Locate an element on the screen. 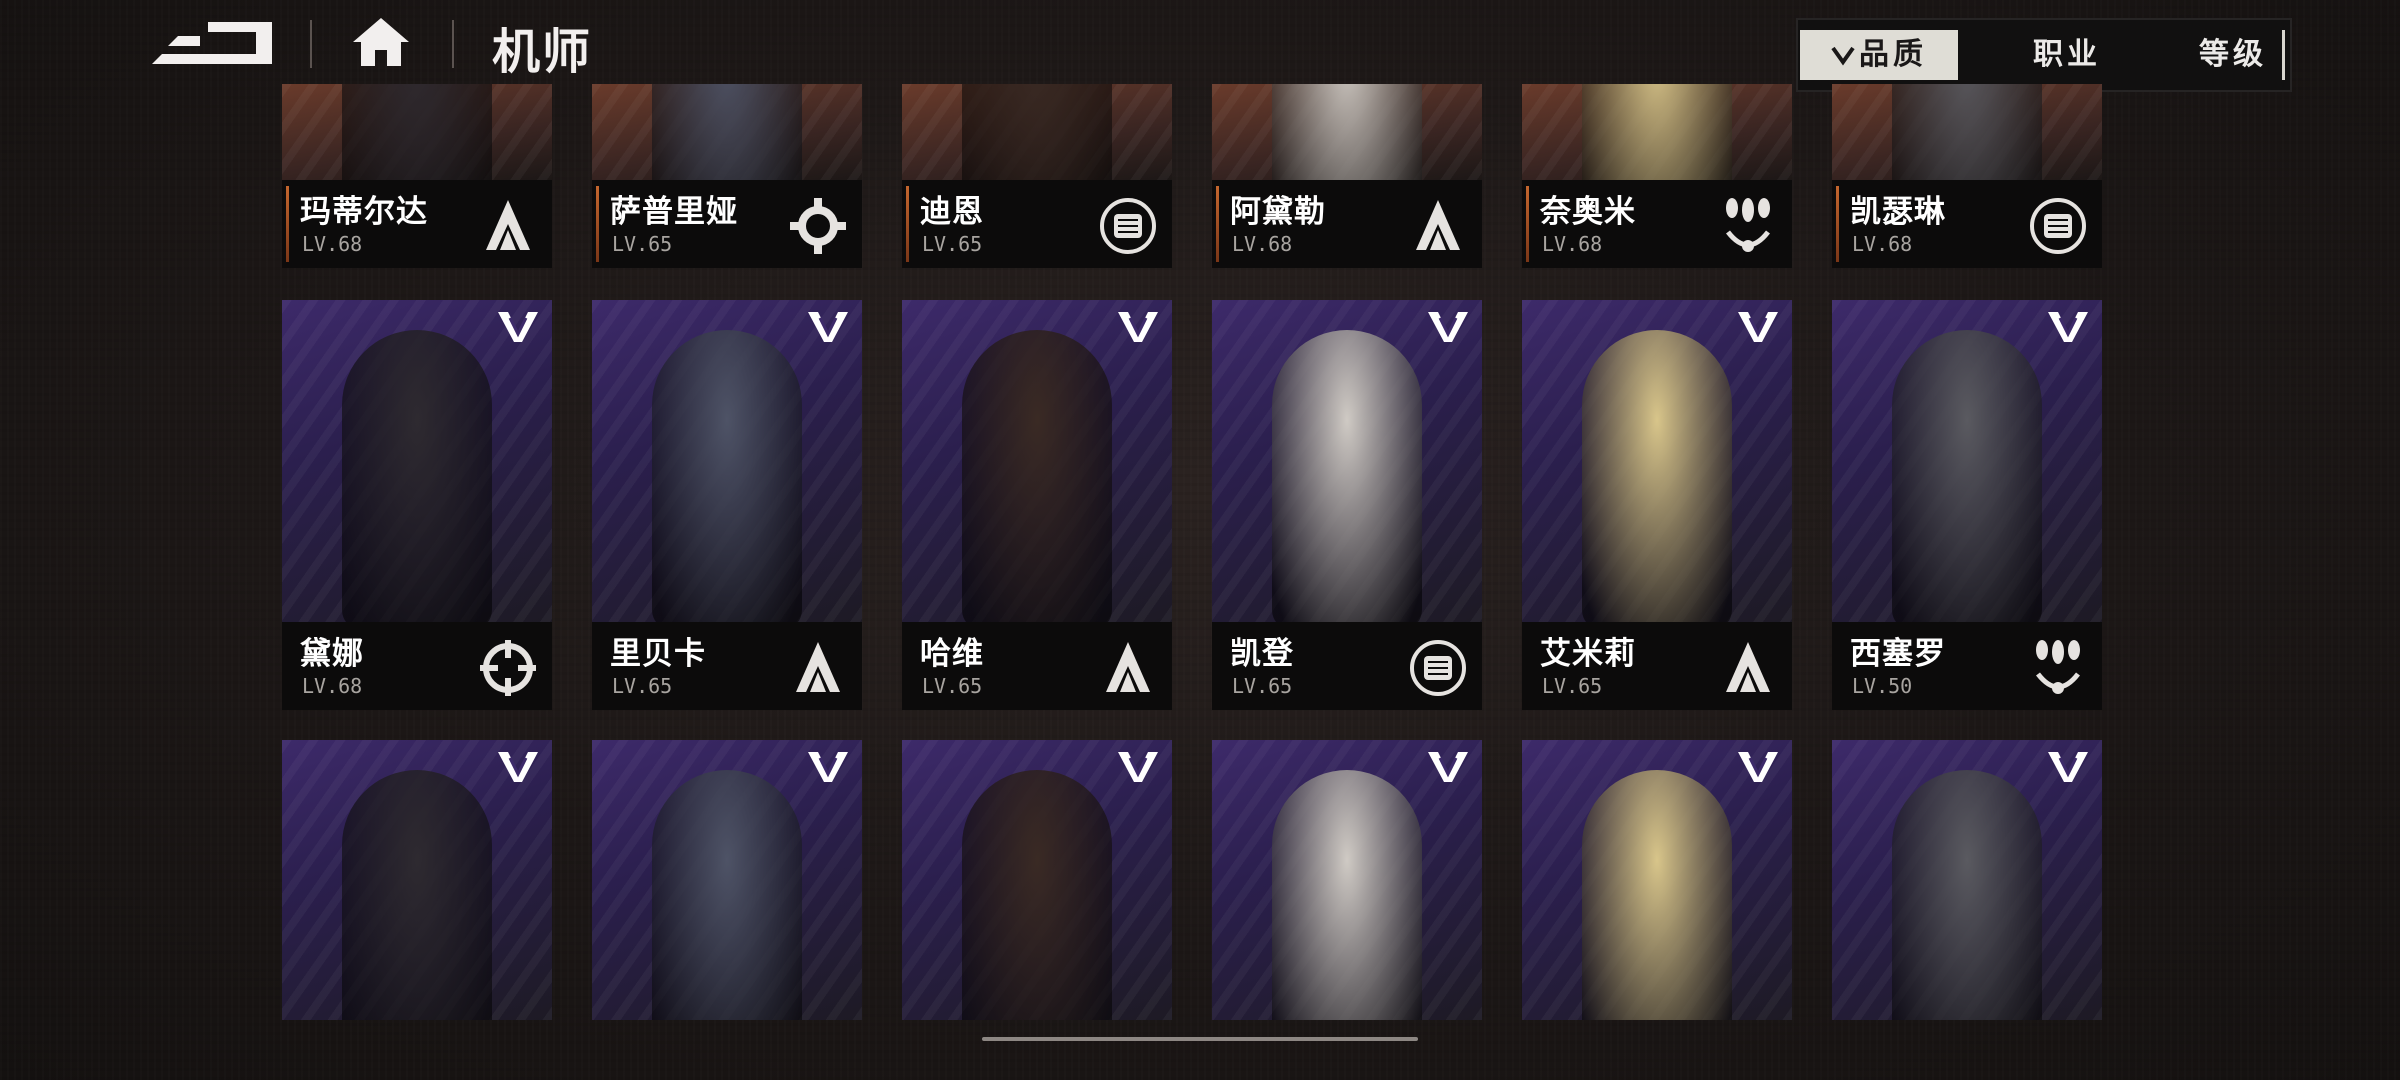 The width and height of the screenshot is (2400, 1080). pilot-name: 迪恩 is located at coordinates (952, 212).